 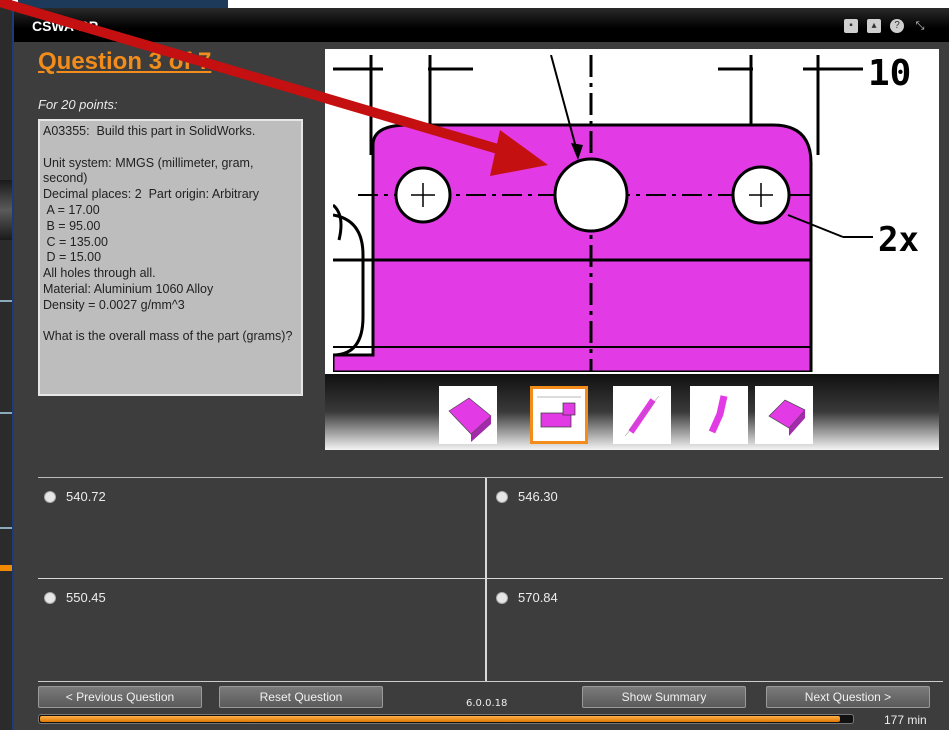 I want to click on title-bar: CSWA-RP ▪ ▴ ? ⤡, so click(x=481, y=25).